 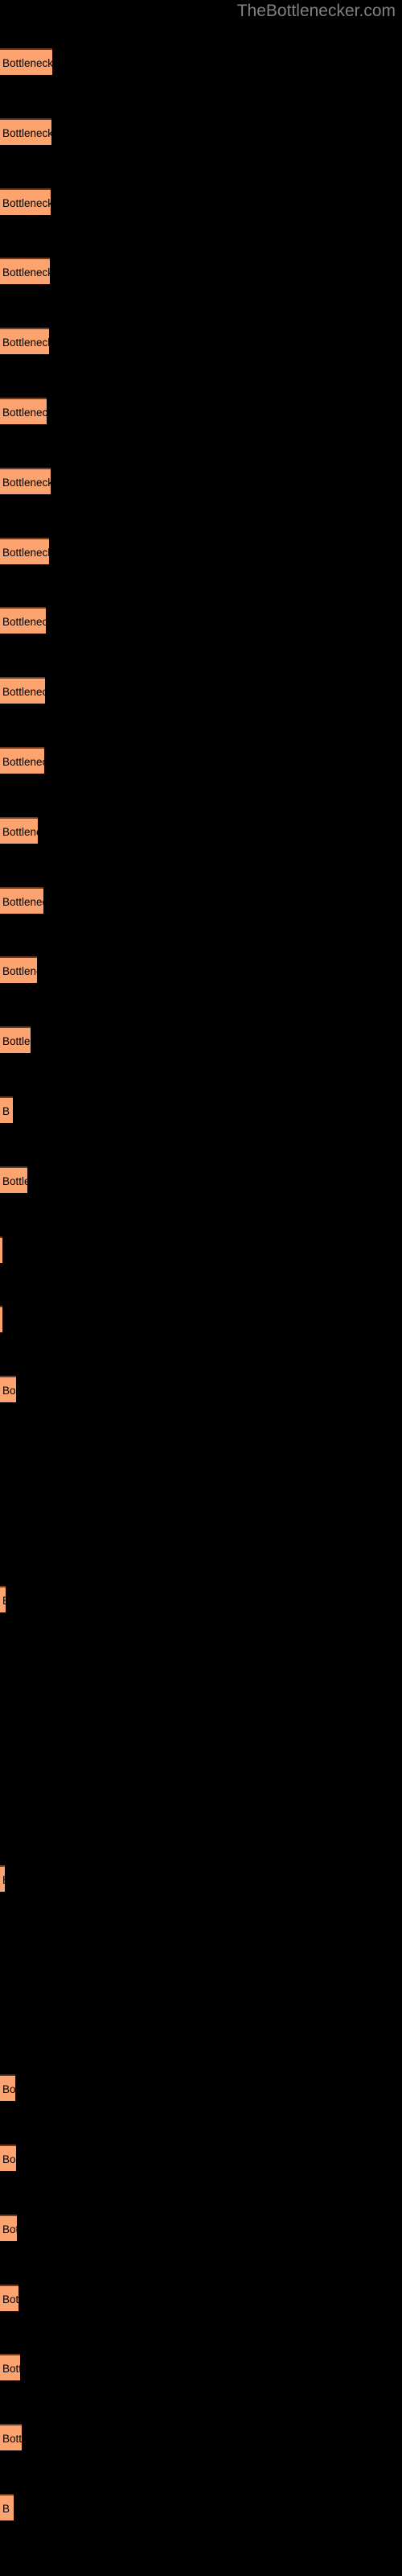 I want to click on bar-label: Bottle, so click(x=14, y=1180).